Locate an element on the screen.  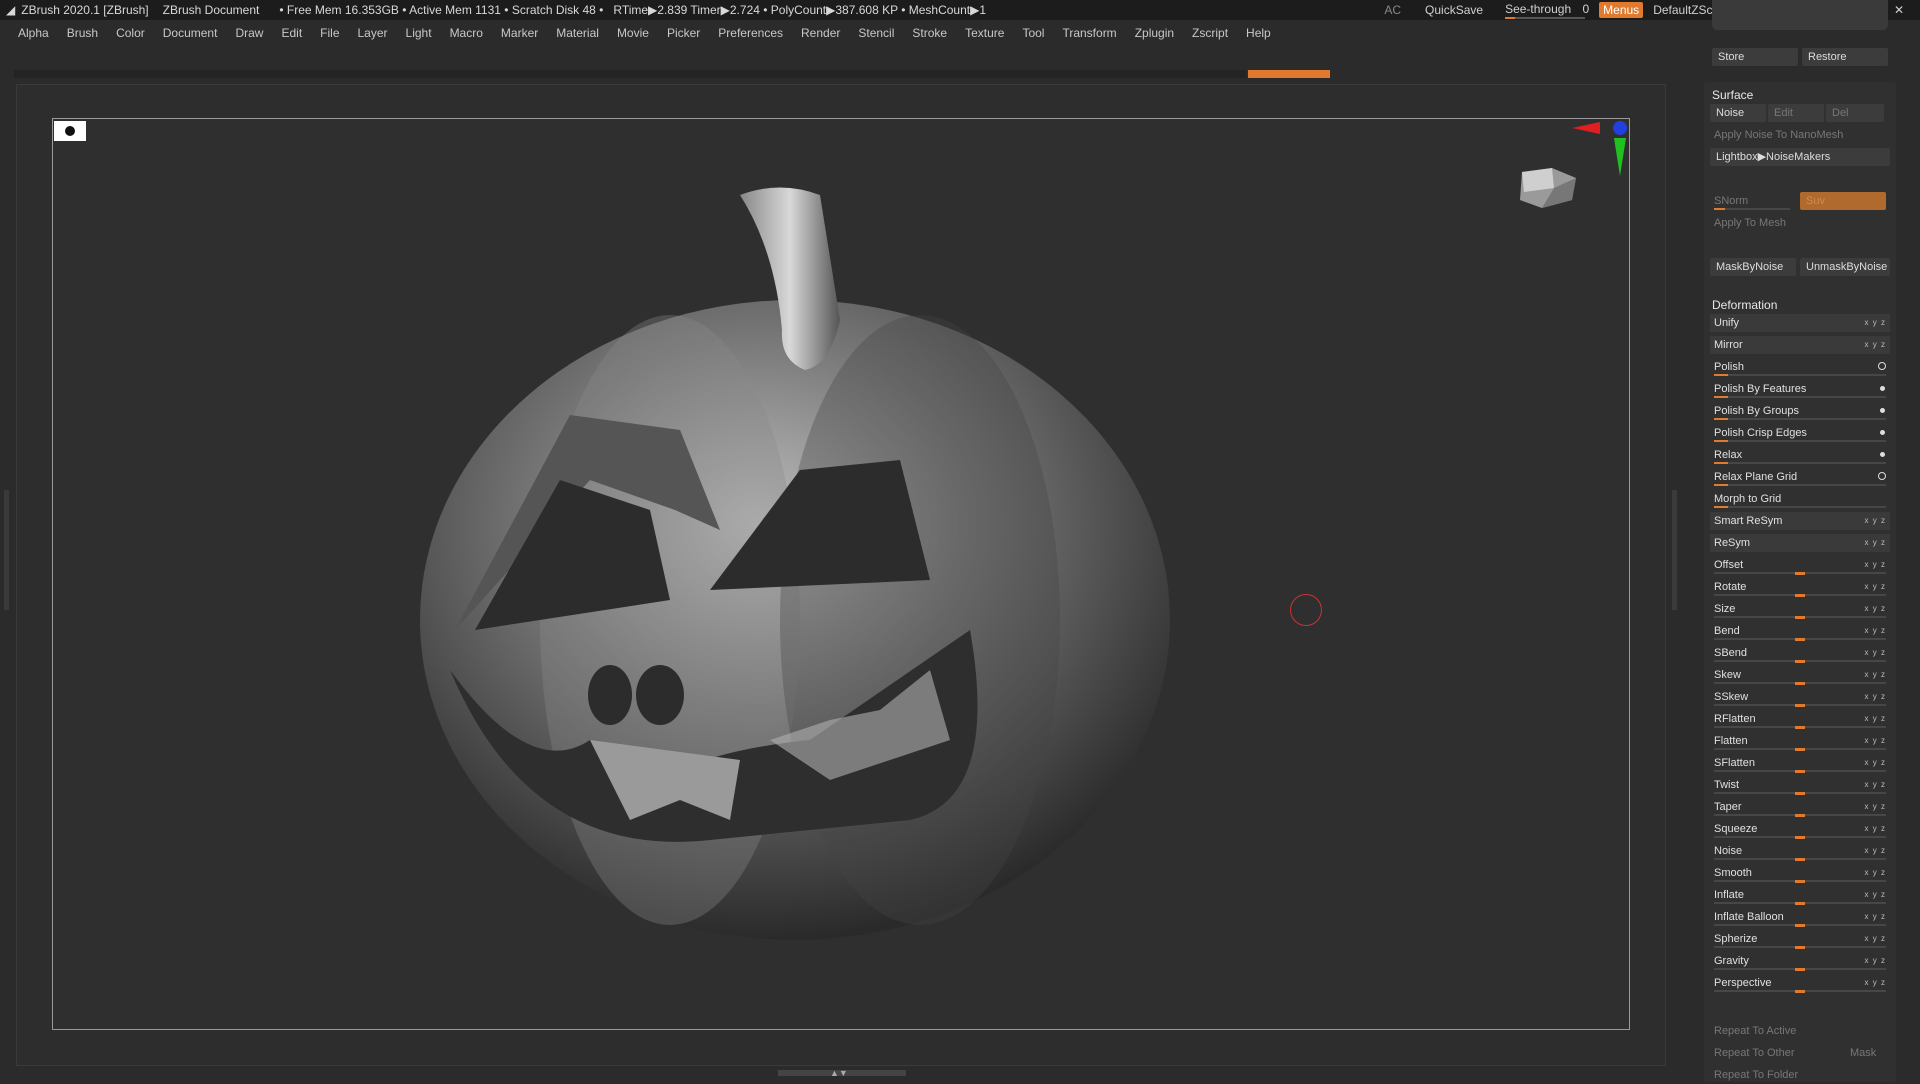
deform-sflatten: SFlatten x y z is located at coordinates (1800, 763).